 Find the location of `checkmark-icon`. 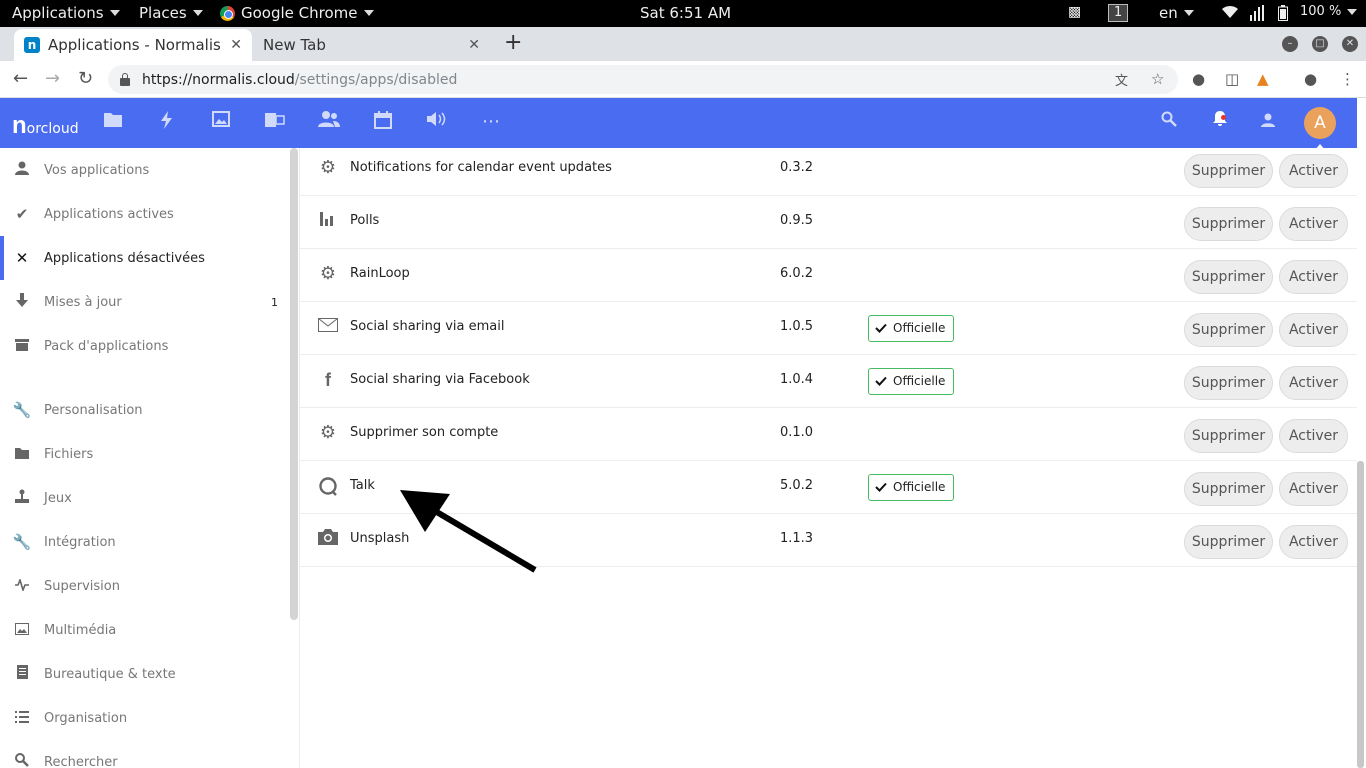

checkmark-icon is located at coordinates (881, 328).